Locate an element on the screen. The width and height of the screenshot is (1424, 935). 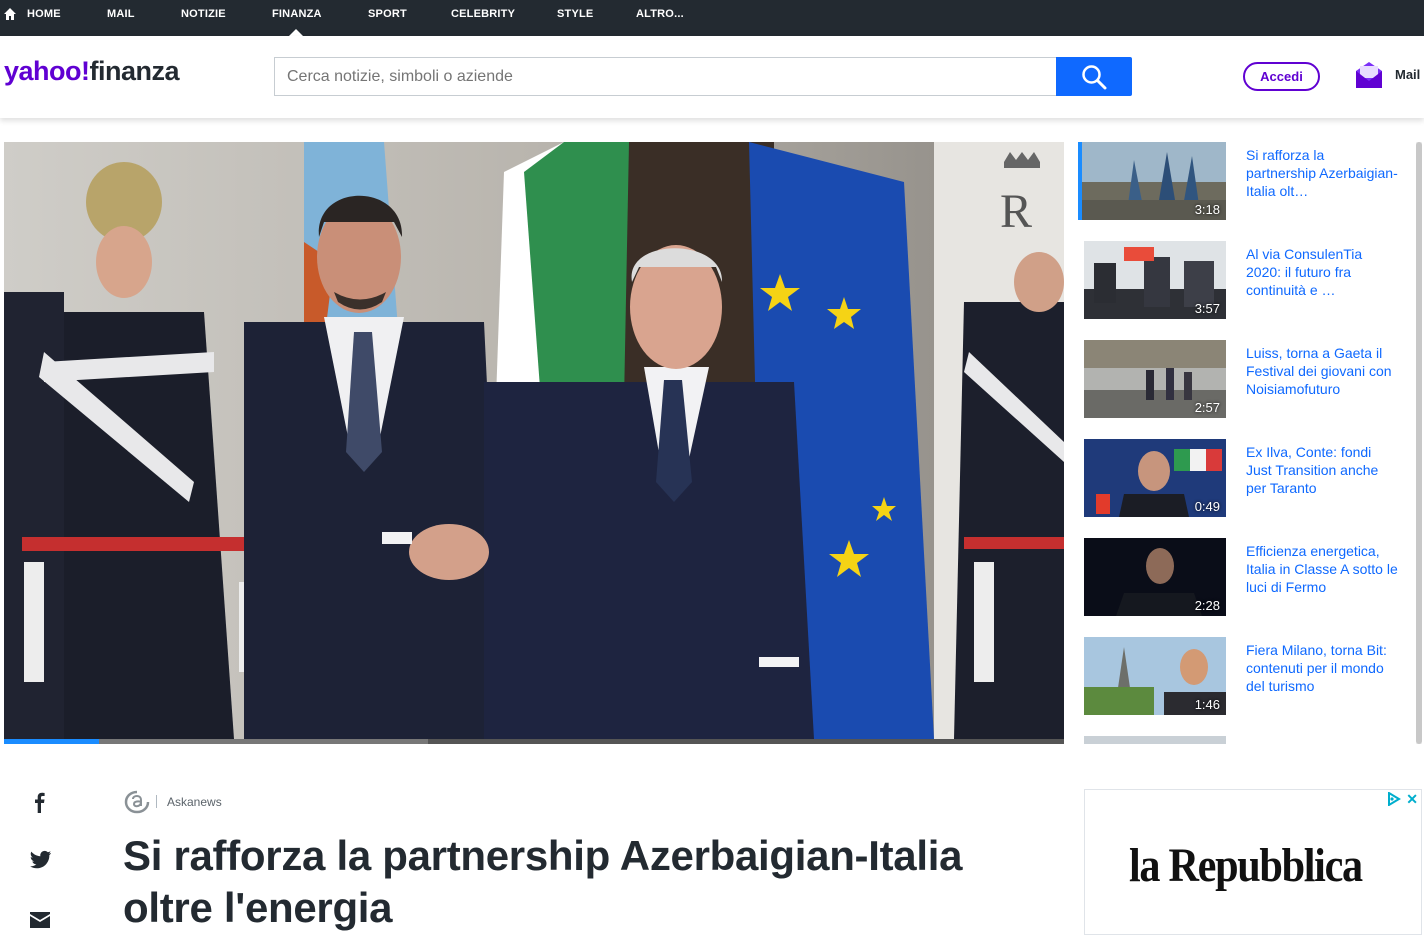
article-source: Askanews is located at coordinates (194, 802).